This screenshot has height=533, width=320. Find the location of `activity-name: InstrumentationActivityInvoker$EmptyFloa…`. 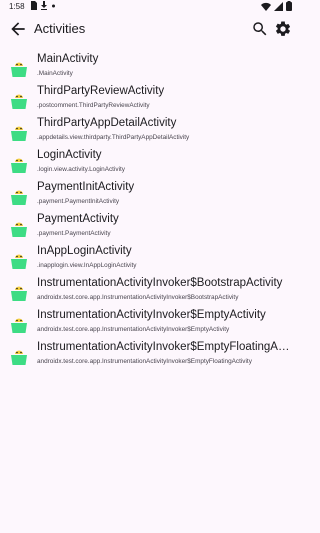

activity-name: InstrumentationActivityInvoker$EmptyFloa… is located at coordinates (164, 347).